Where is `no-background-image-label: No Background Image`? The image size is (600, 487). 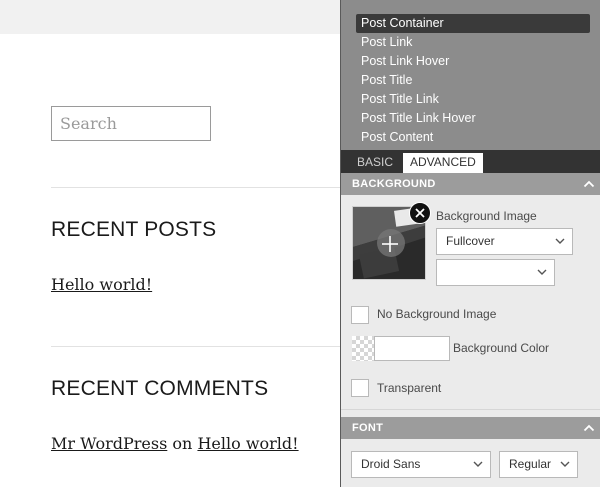
no-background-image-label: No Background Image is located at coordinates (437, 314).